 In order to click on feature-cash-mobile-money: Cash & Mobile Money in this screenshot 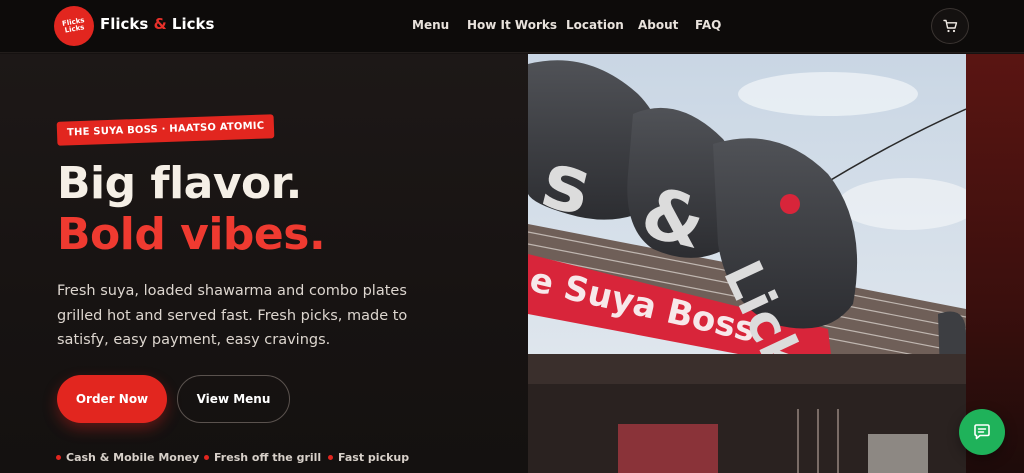, I will do `click(127, 457)`.